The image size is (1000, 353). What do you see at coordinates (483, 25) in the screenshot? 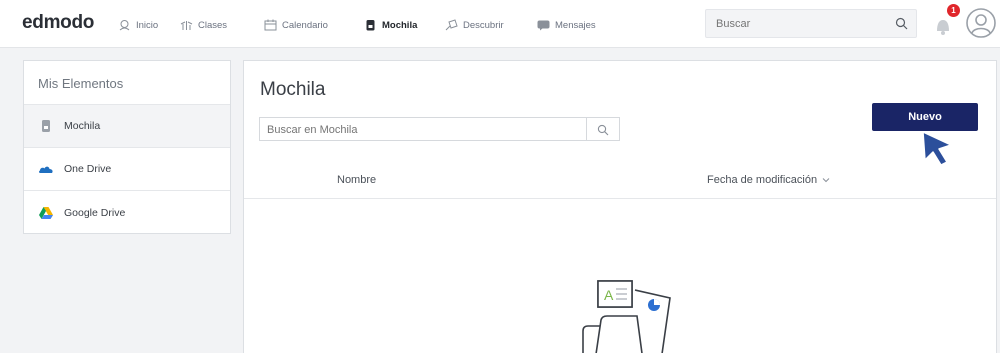
I see `nav-label: Descubrir` at bounding box center [483, 25].